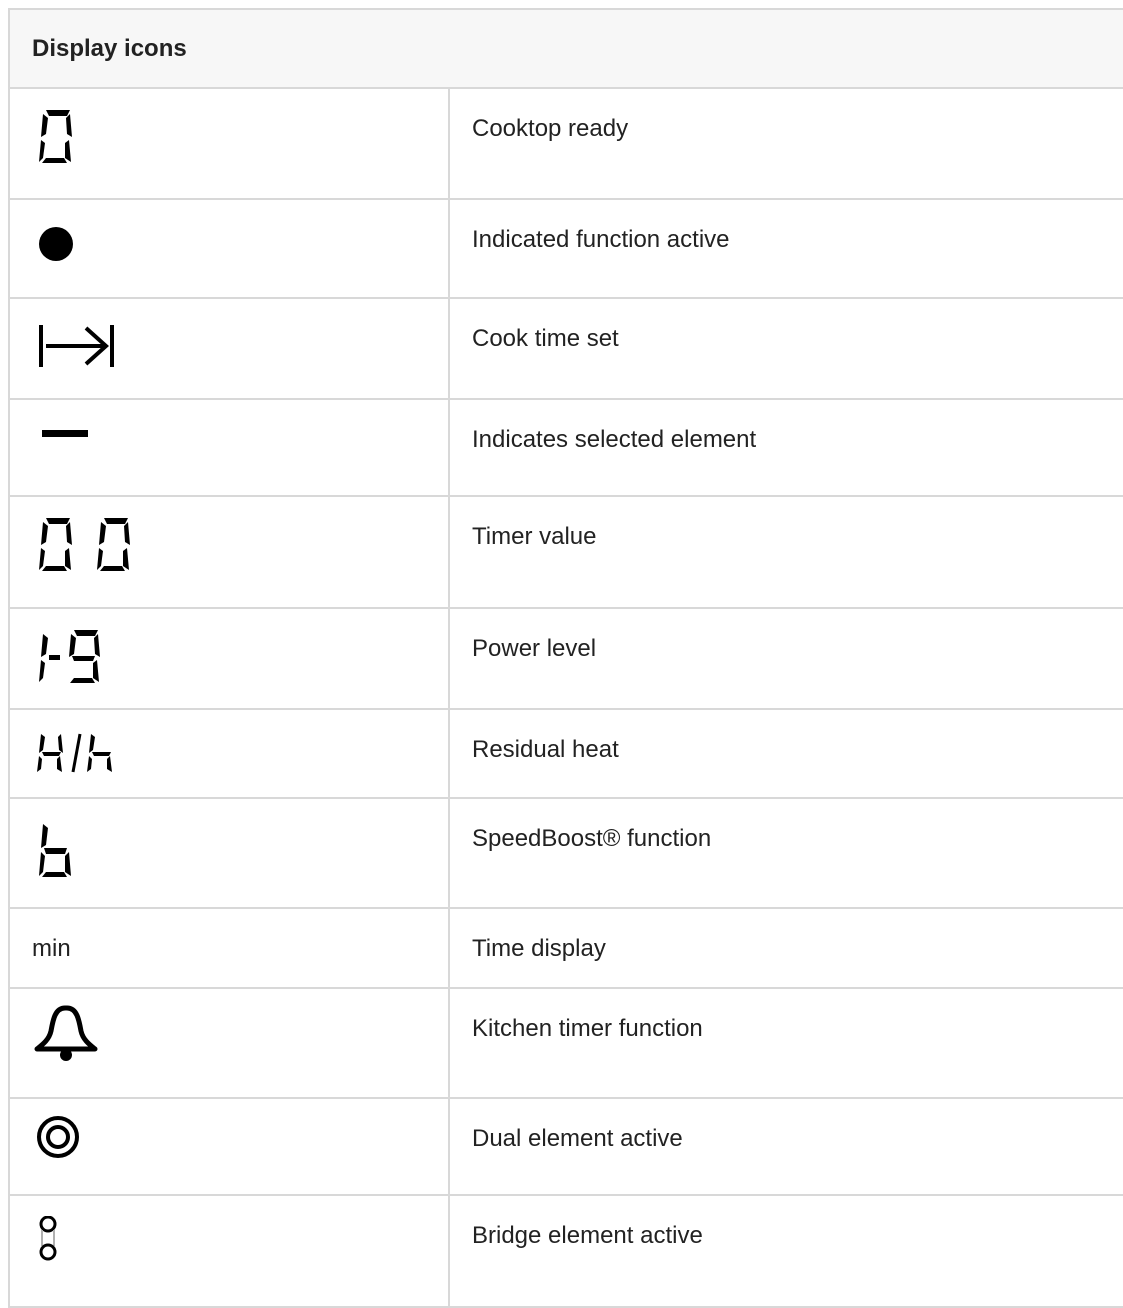 The width and height of the screenshot is (1123, 1308). What do you see at coordinates (785, 753) in the screenshot?
I see `row-description: Residual heat` at bounding box center [785, 753].